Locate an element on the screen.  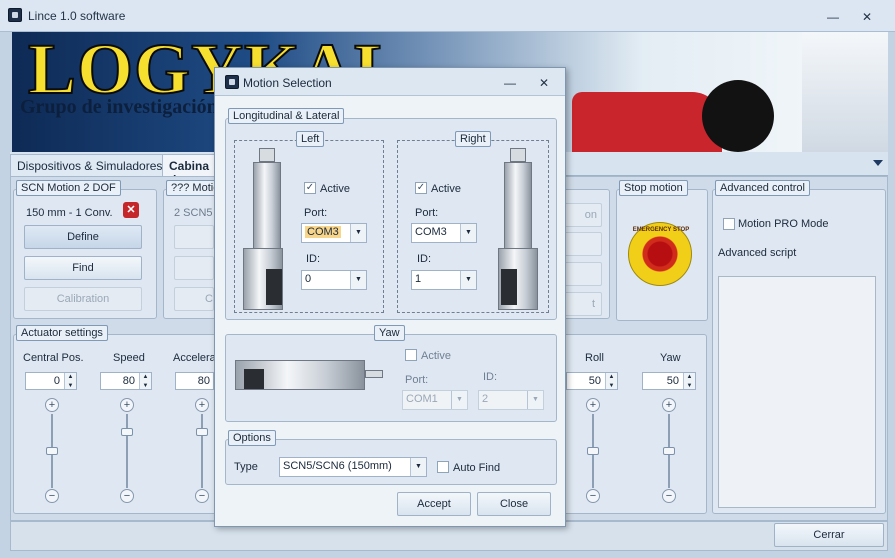
advanced-script-textarea is located at coordinates (797, 392).